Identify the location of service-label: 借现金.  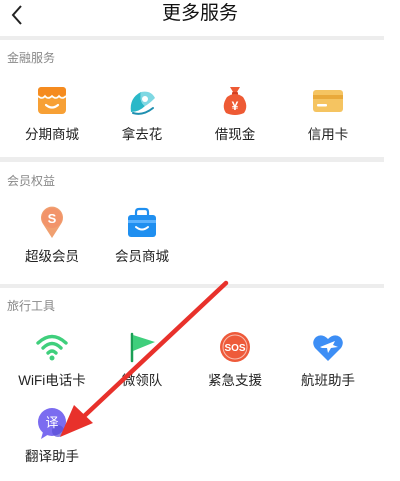
(235, 134).